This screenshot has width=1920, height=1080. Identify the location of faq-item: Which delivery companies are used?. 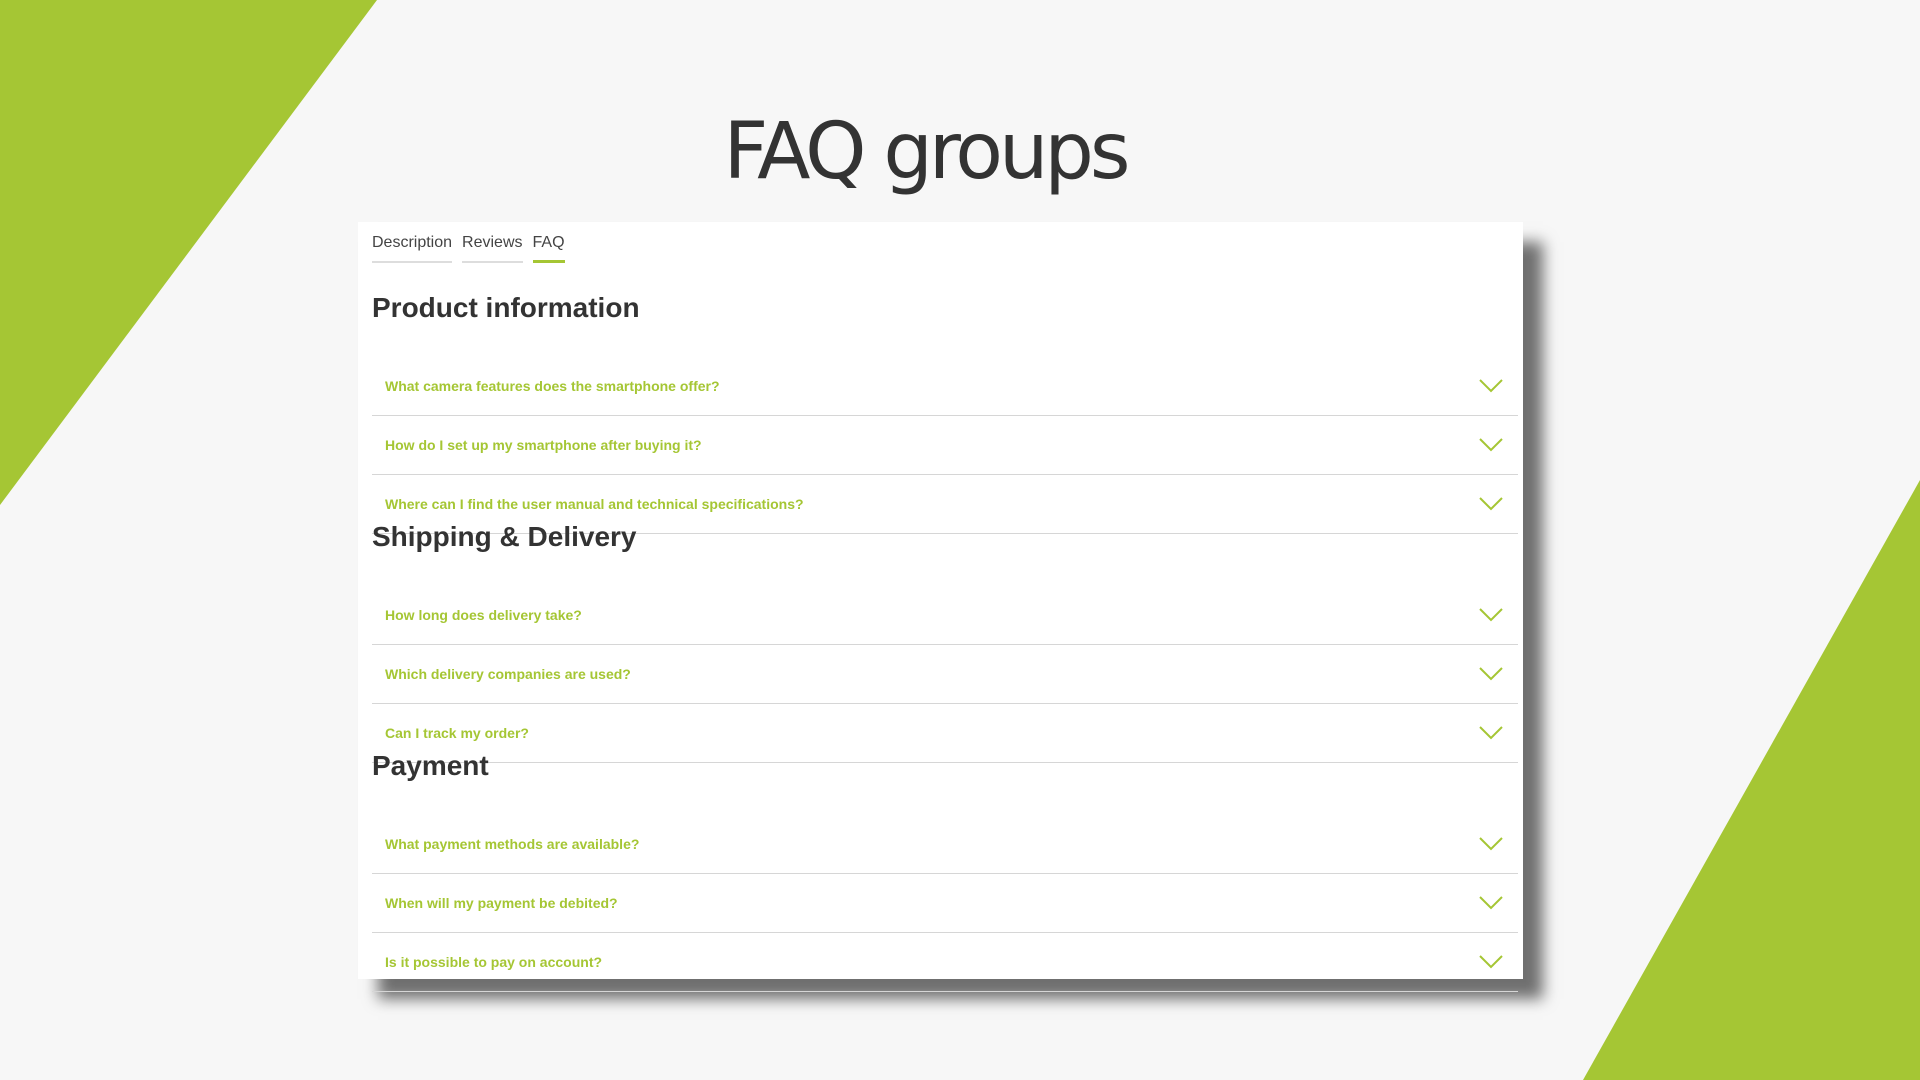
(945, 674).